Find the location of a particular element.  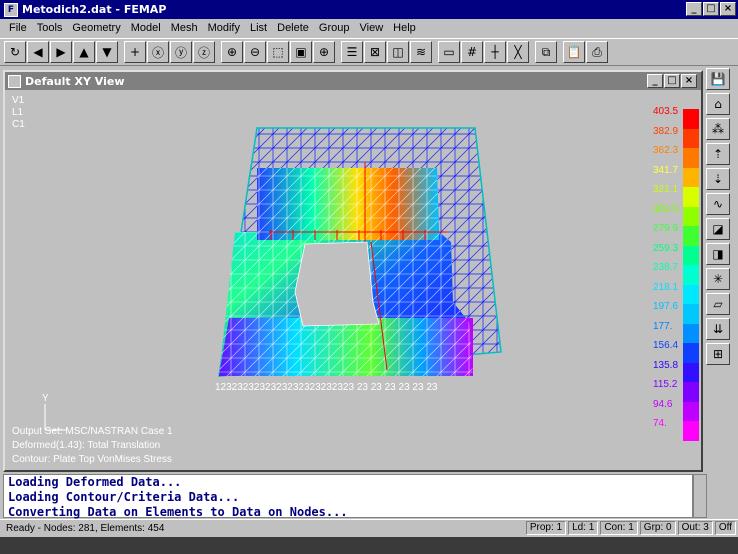

arrow-down-icon: ▼ is located at coordinates (107, 52).